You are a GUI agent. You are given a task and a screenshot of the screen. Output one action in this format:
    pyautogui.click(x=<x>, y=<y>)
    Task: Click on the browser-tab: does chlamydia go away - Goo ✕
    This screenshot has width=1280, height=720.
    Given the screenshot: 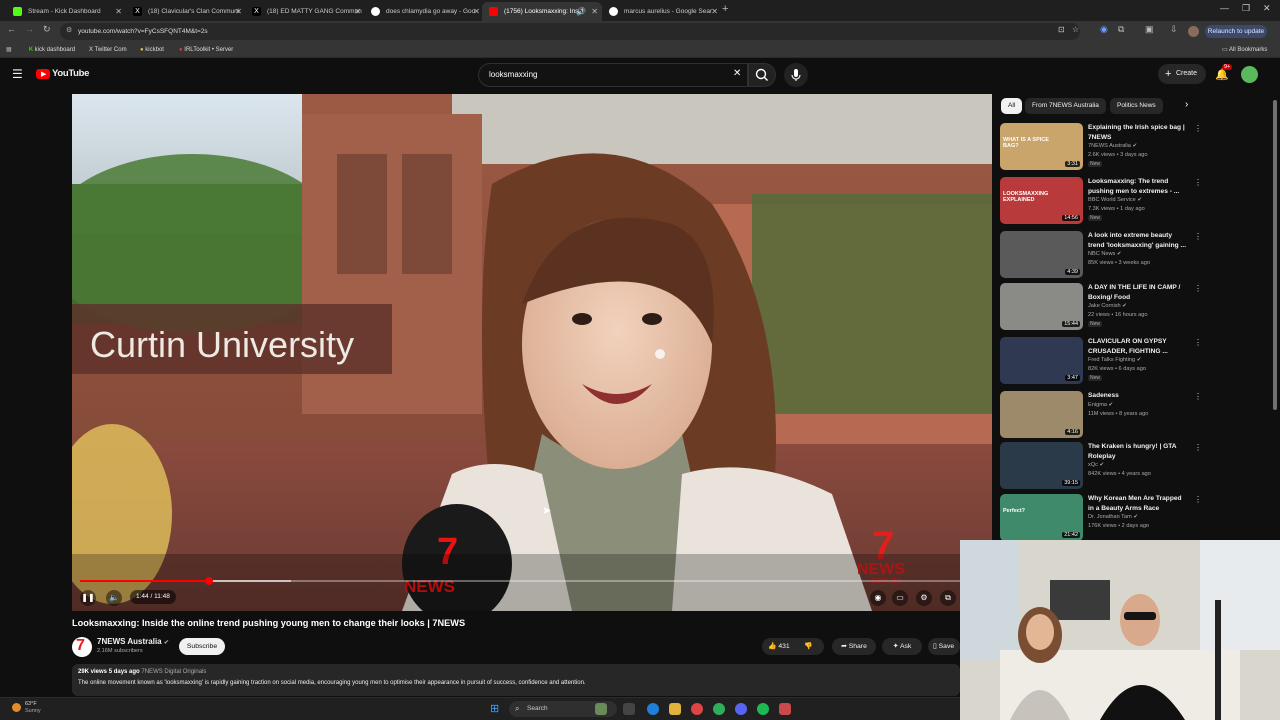 What is the action you would take?
    pyautogui.click(x=424, y=11)
    